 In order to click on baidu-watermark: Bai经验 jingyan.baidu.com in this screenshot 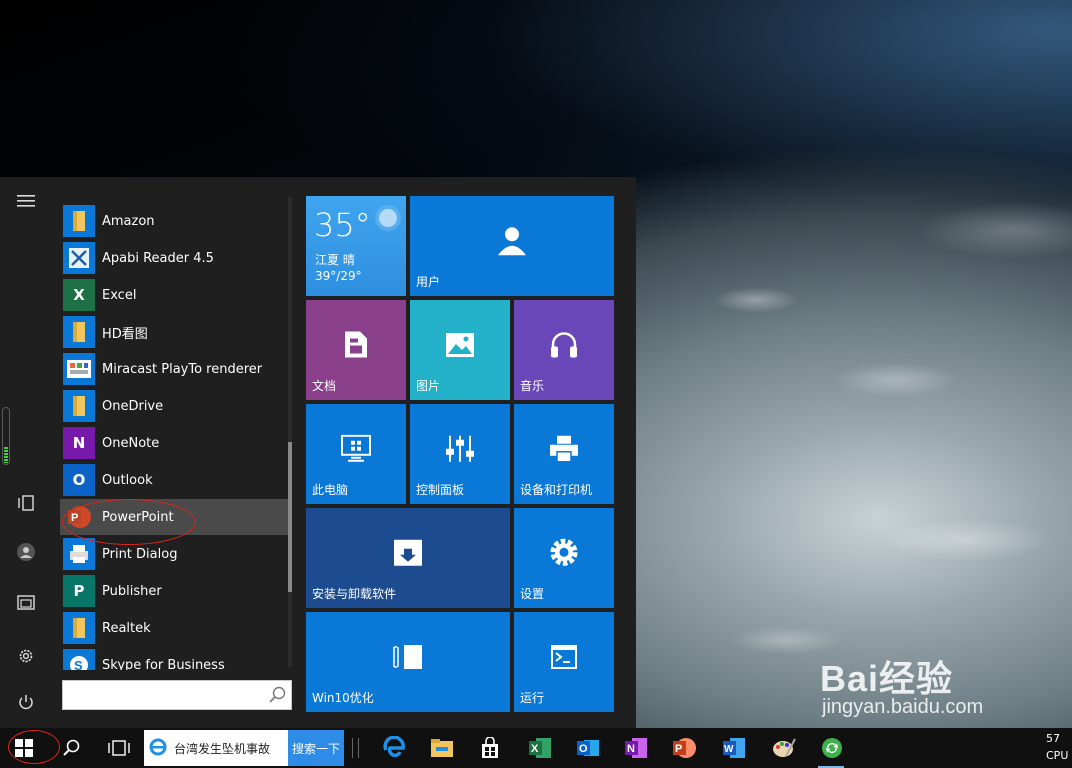, I will do `click(925, 685)`.